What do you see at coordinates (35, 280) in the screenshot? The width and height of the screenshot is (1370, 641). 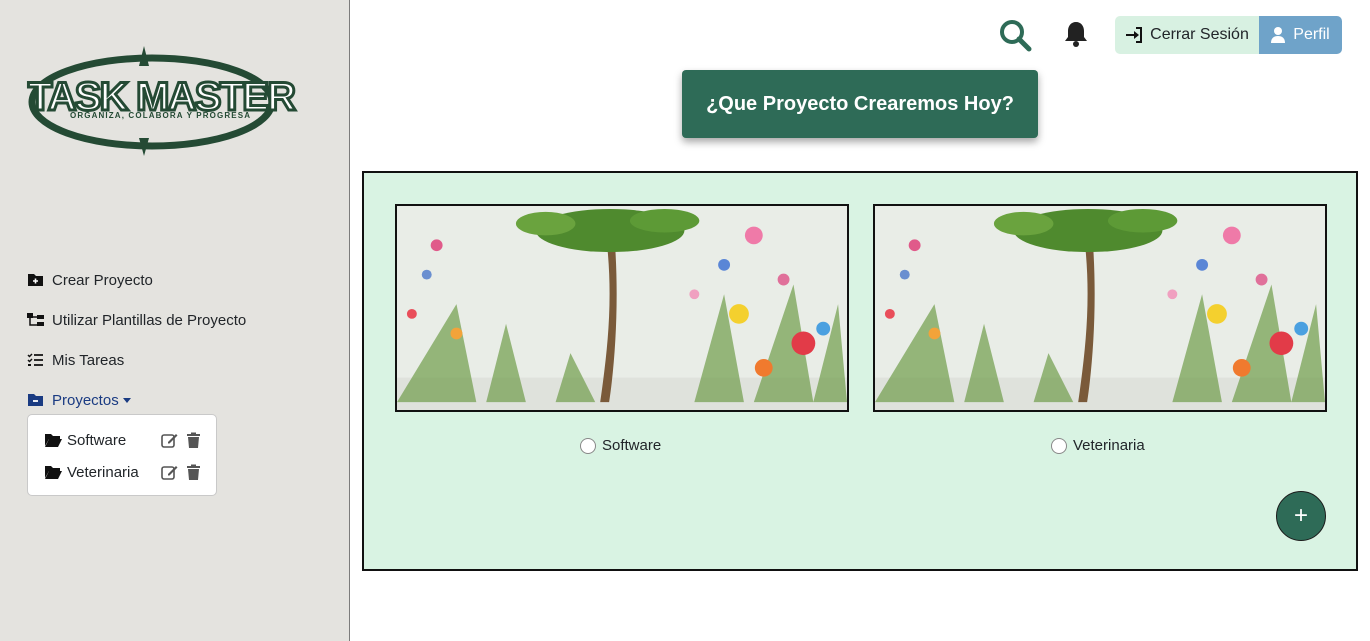 I see `folder-plus-icon` at bounding box center [35, 280].